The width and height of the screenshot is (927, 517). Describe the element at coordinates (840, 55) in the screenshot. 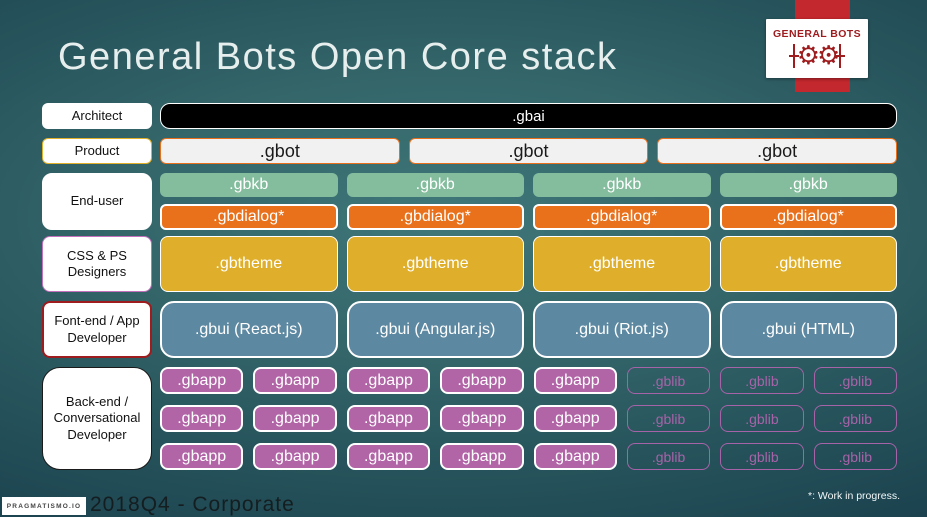

I see `gear-line-right-icon` at that location.